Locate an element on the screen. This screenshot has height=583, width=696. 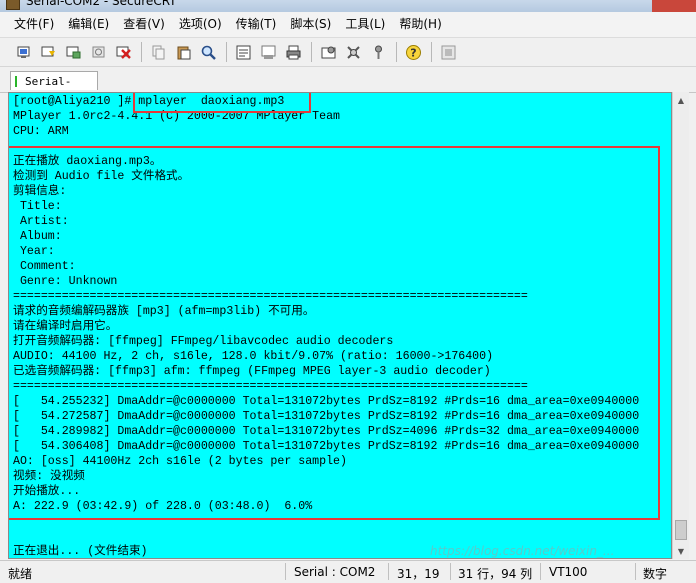
terminal-line: Album: is located at coordinates (37, 236).